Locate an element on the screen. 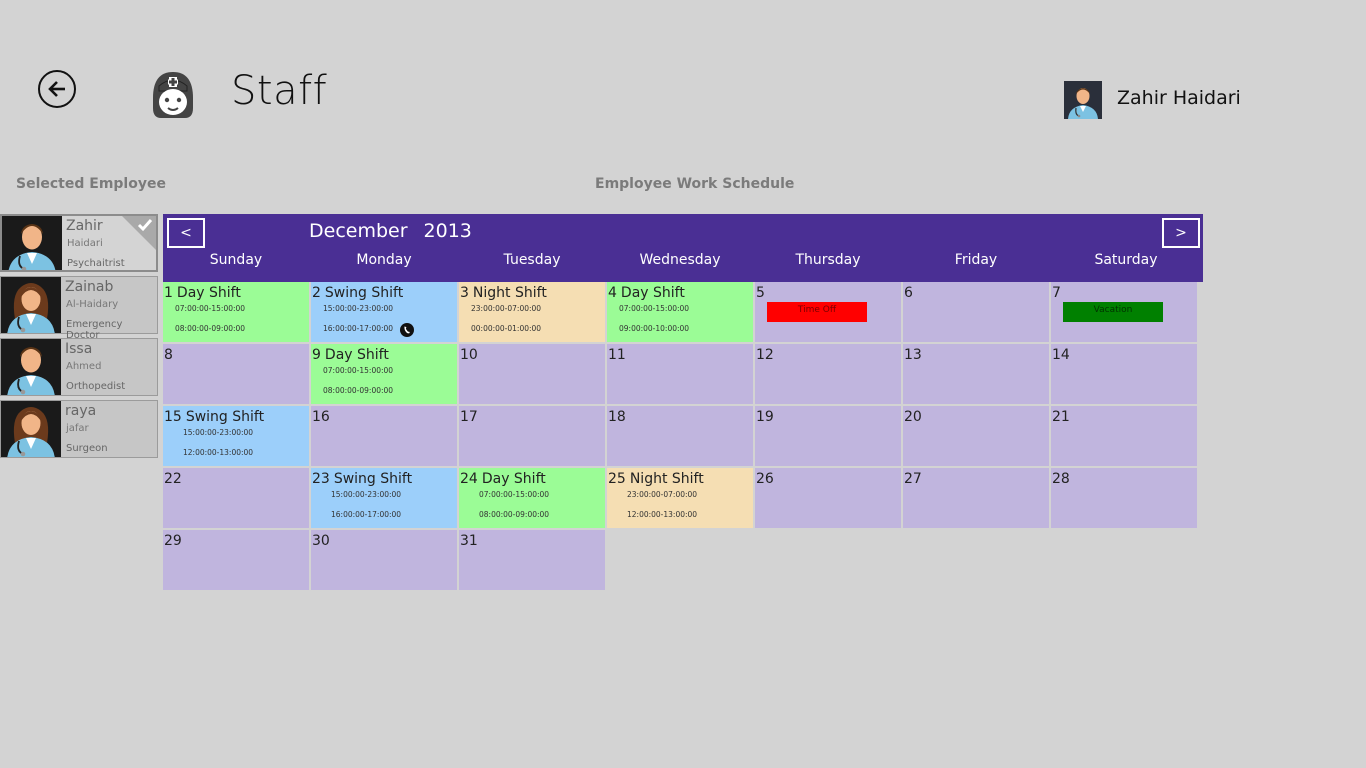 The height and width of the screenshot is (768, 1366). employee-card: Zainab Al-Haidary Emergency Doctor is located at coordinates (79, 308).